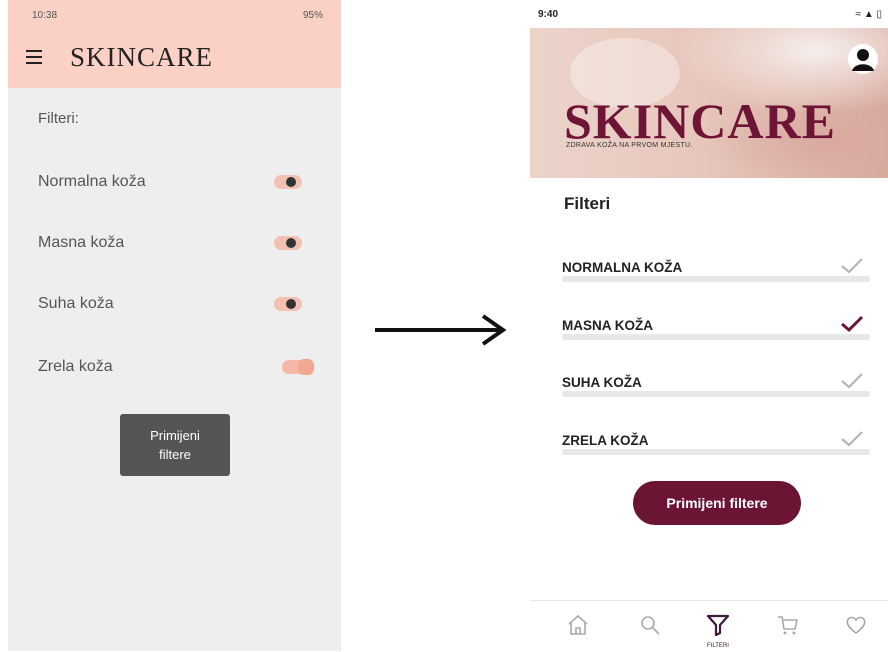 The width and height of the screenshot is (888, 652). Describe the element at coordinates (34, 57) in the screenshot. I see `hamburger-icon` at that location.